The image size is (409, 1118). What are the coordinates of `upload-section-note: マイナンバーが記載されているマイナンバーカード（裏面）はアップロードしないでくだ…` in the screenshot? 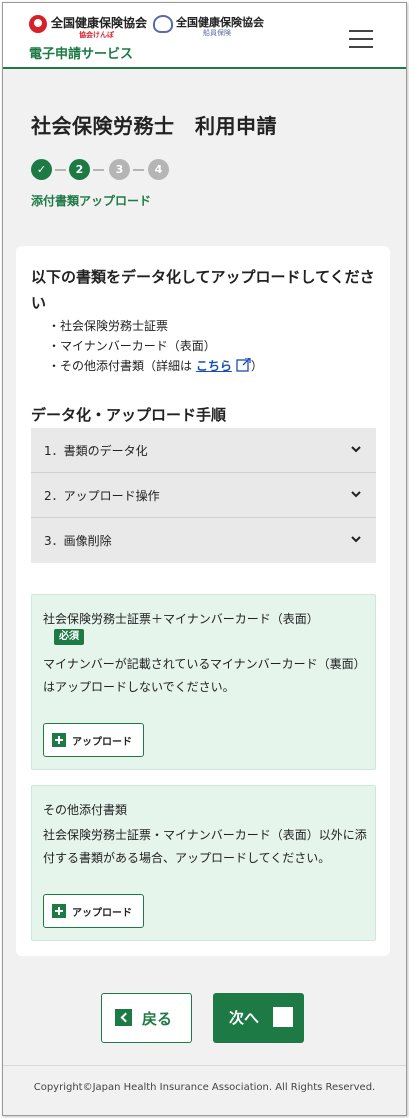 It's located at (204, 675).